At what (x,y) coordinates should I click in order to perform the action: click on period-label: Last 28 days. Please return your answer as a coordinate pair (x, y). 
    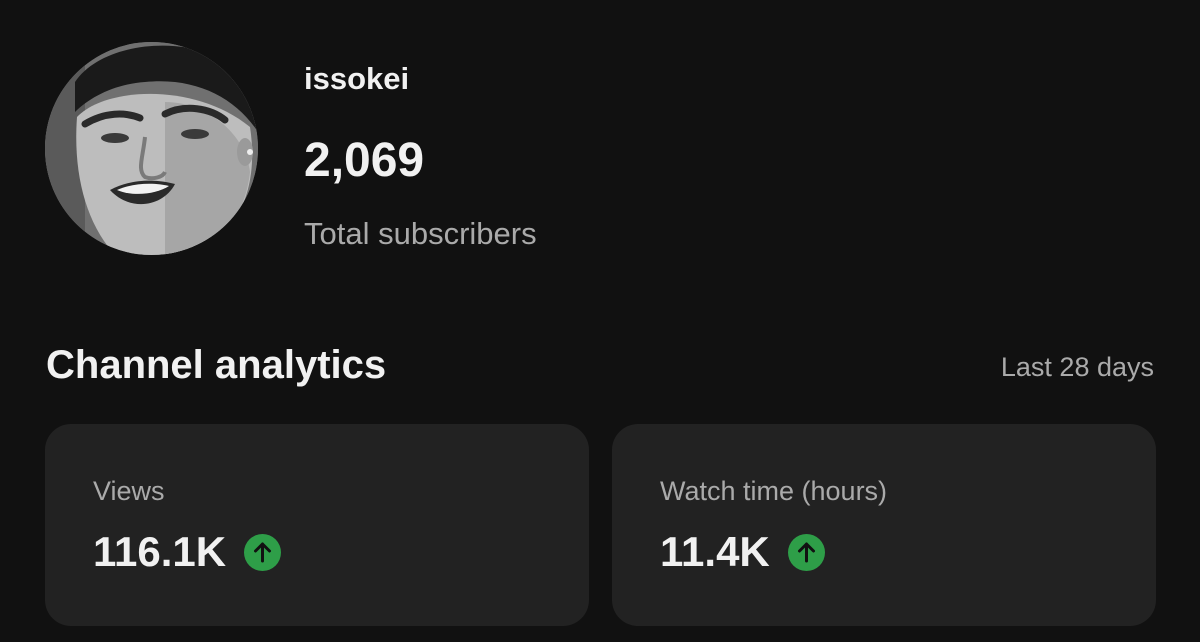
    Looking at the image, I should click on (1077, 367).